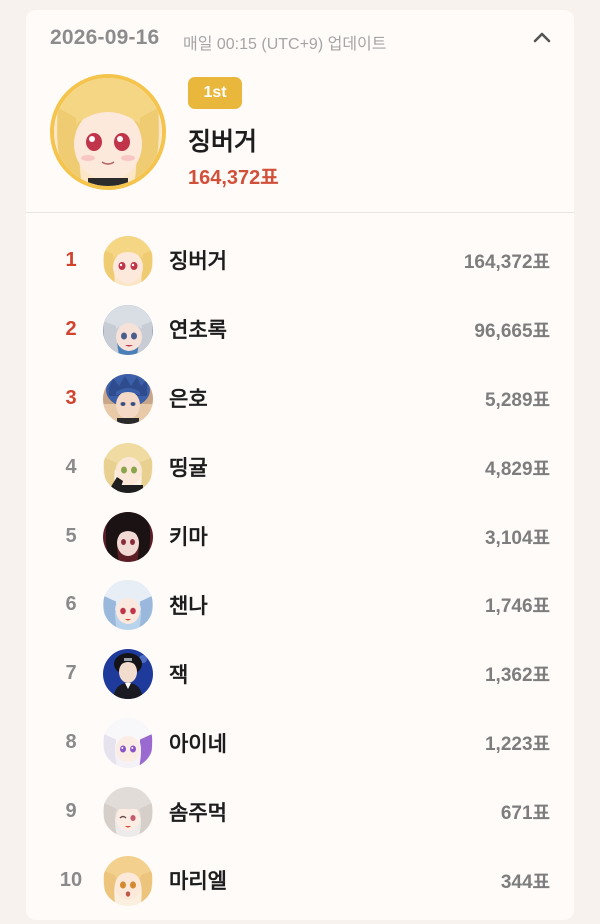 This screenshot has width=600, height=924. Describe the element at coordinates (517, 607) in the screenshot. I see `vote-count: 1,746표` at that location.